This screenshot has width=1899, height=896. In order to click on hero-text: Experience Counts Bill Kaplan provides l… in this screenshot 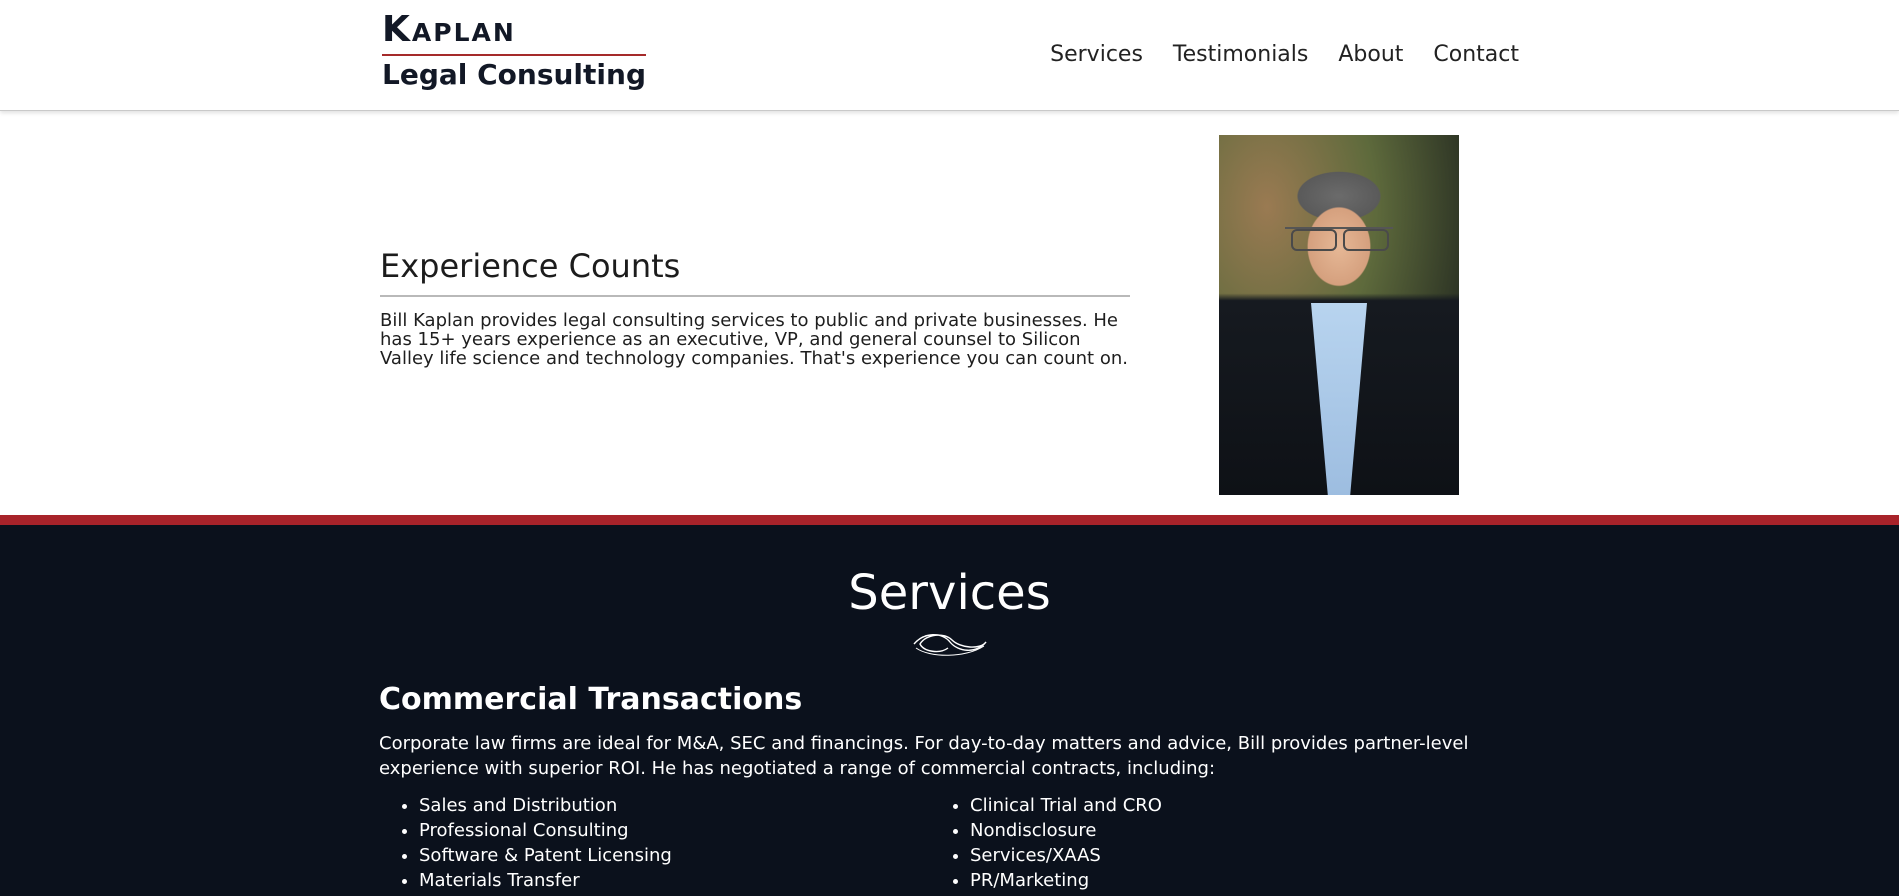, I will do `click(755, 307)`.